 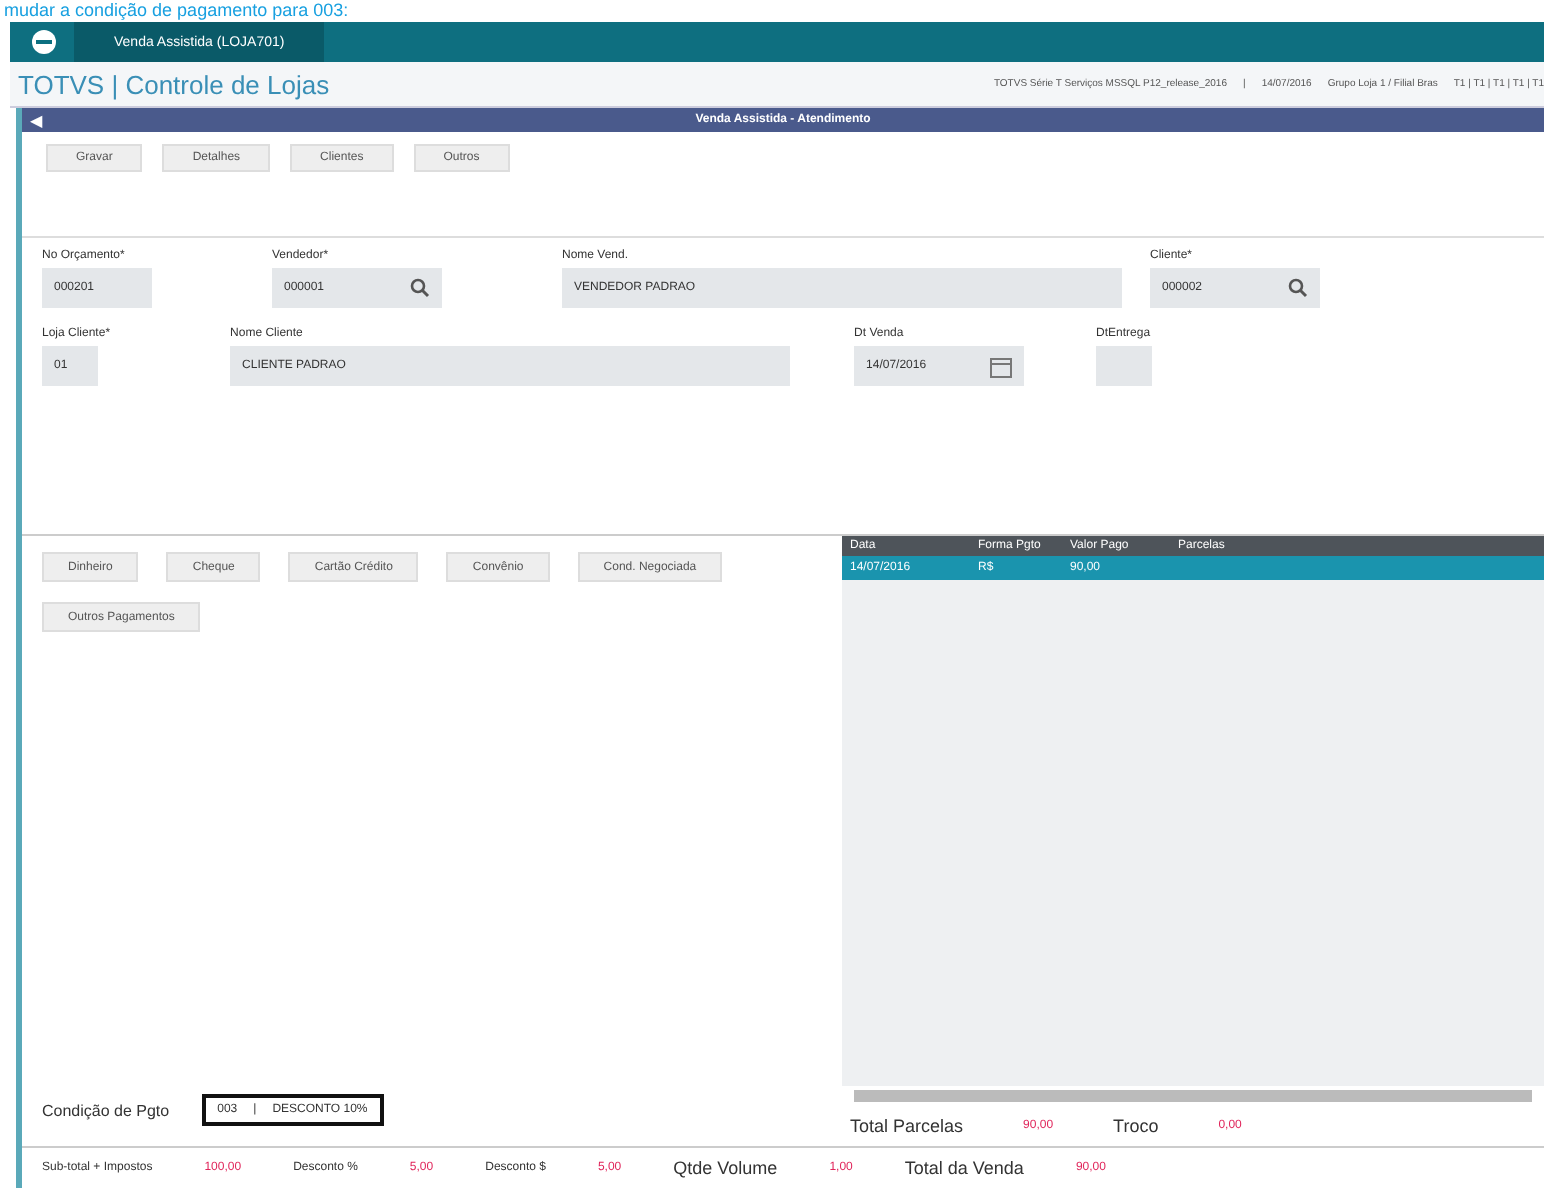 What do you see at coordinates (1136, 1126) in the screenshot?
I see `total-label: Troco` at bounding box center [1136, 1126].